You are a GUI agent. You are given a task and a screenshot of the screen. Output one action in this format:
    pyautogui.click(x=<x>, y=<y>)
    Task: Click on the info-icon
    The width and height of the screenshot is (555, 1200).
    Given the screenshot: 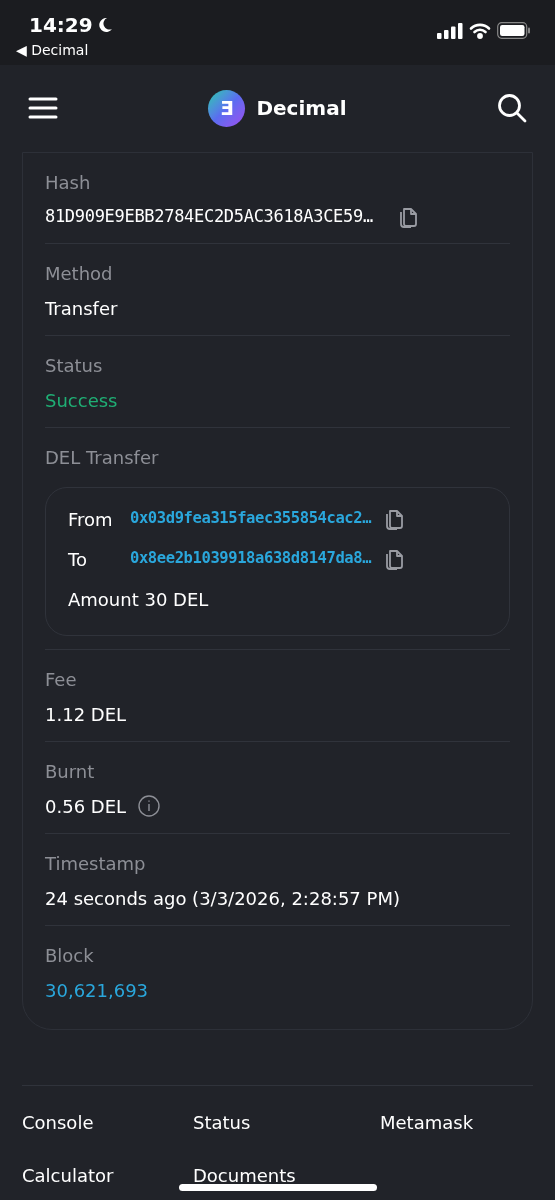 What is the action you would take?
    pyautogui.click(x=149, y=806)
    